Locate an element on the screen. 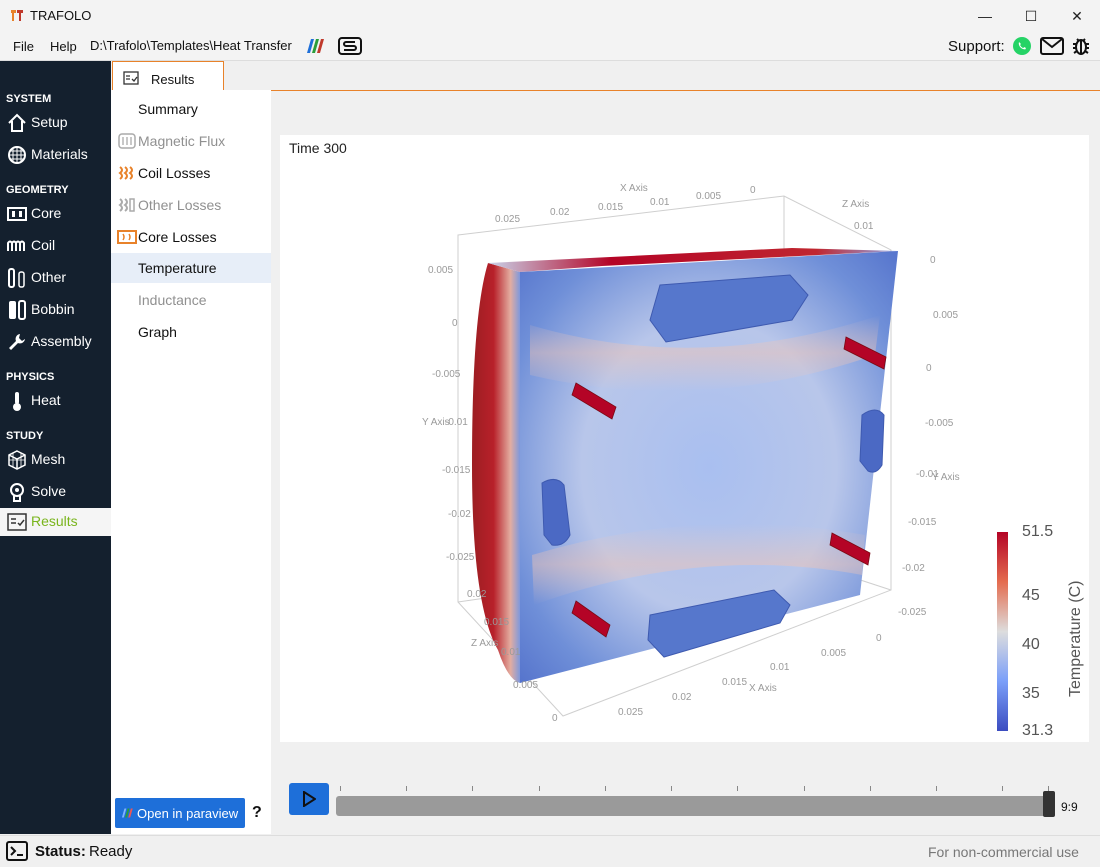  left-y-tick: 0.005 is located at coordinates (440, 270).